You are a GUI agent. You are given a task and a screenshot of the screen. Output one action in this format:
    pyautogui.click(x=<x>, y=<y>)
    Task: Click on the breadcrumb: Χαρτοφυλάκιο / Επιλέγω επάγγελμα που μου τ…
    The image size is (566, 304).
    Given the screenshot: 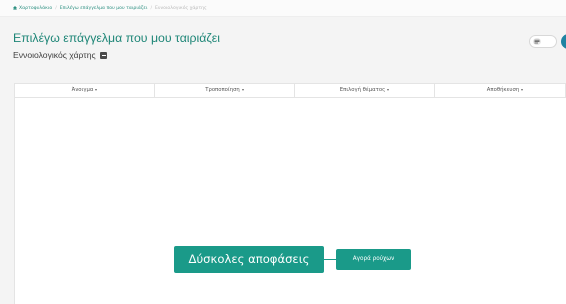 What is the action you would take?
    pyautogui.click(x=283, y=8)
    